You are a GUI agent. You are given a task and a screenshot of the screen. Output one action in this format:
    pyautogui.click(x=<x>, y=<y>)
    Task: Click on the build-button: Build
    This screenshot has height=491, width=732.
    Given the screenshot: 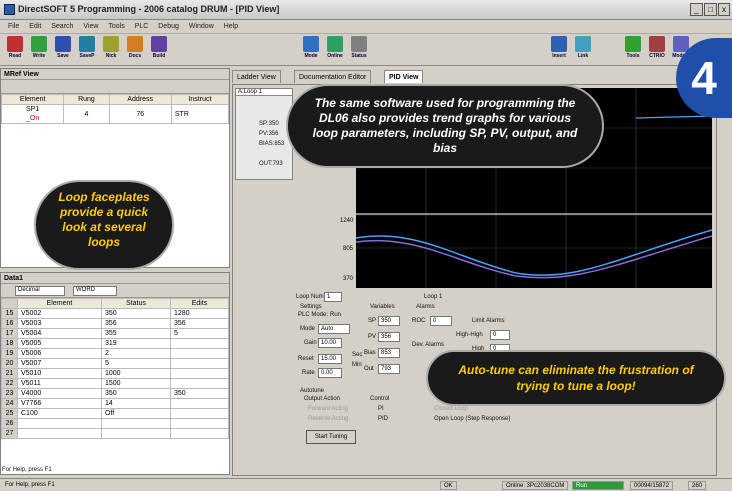 What is the action you would take?
    pyautogui.click(x=159, y=50)
    